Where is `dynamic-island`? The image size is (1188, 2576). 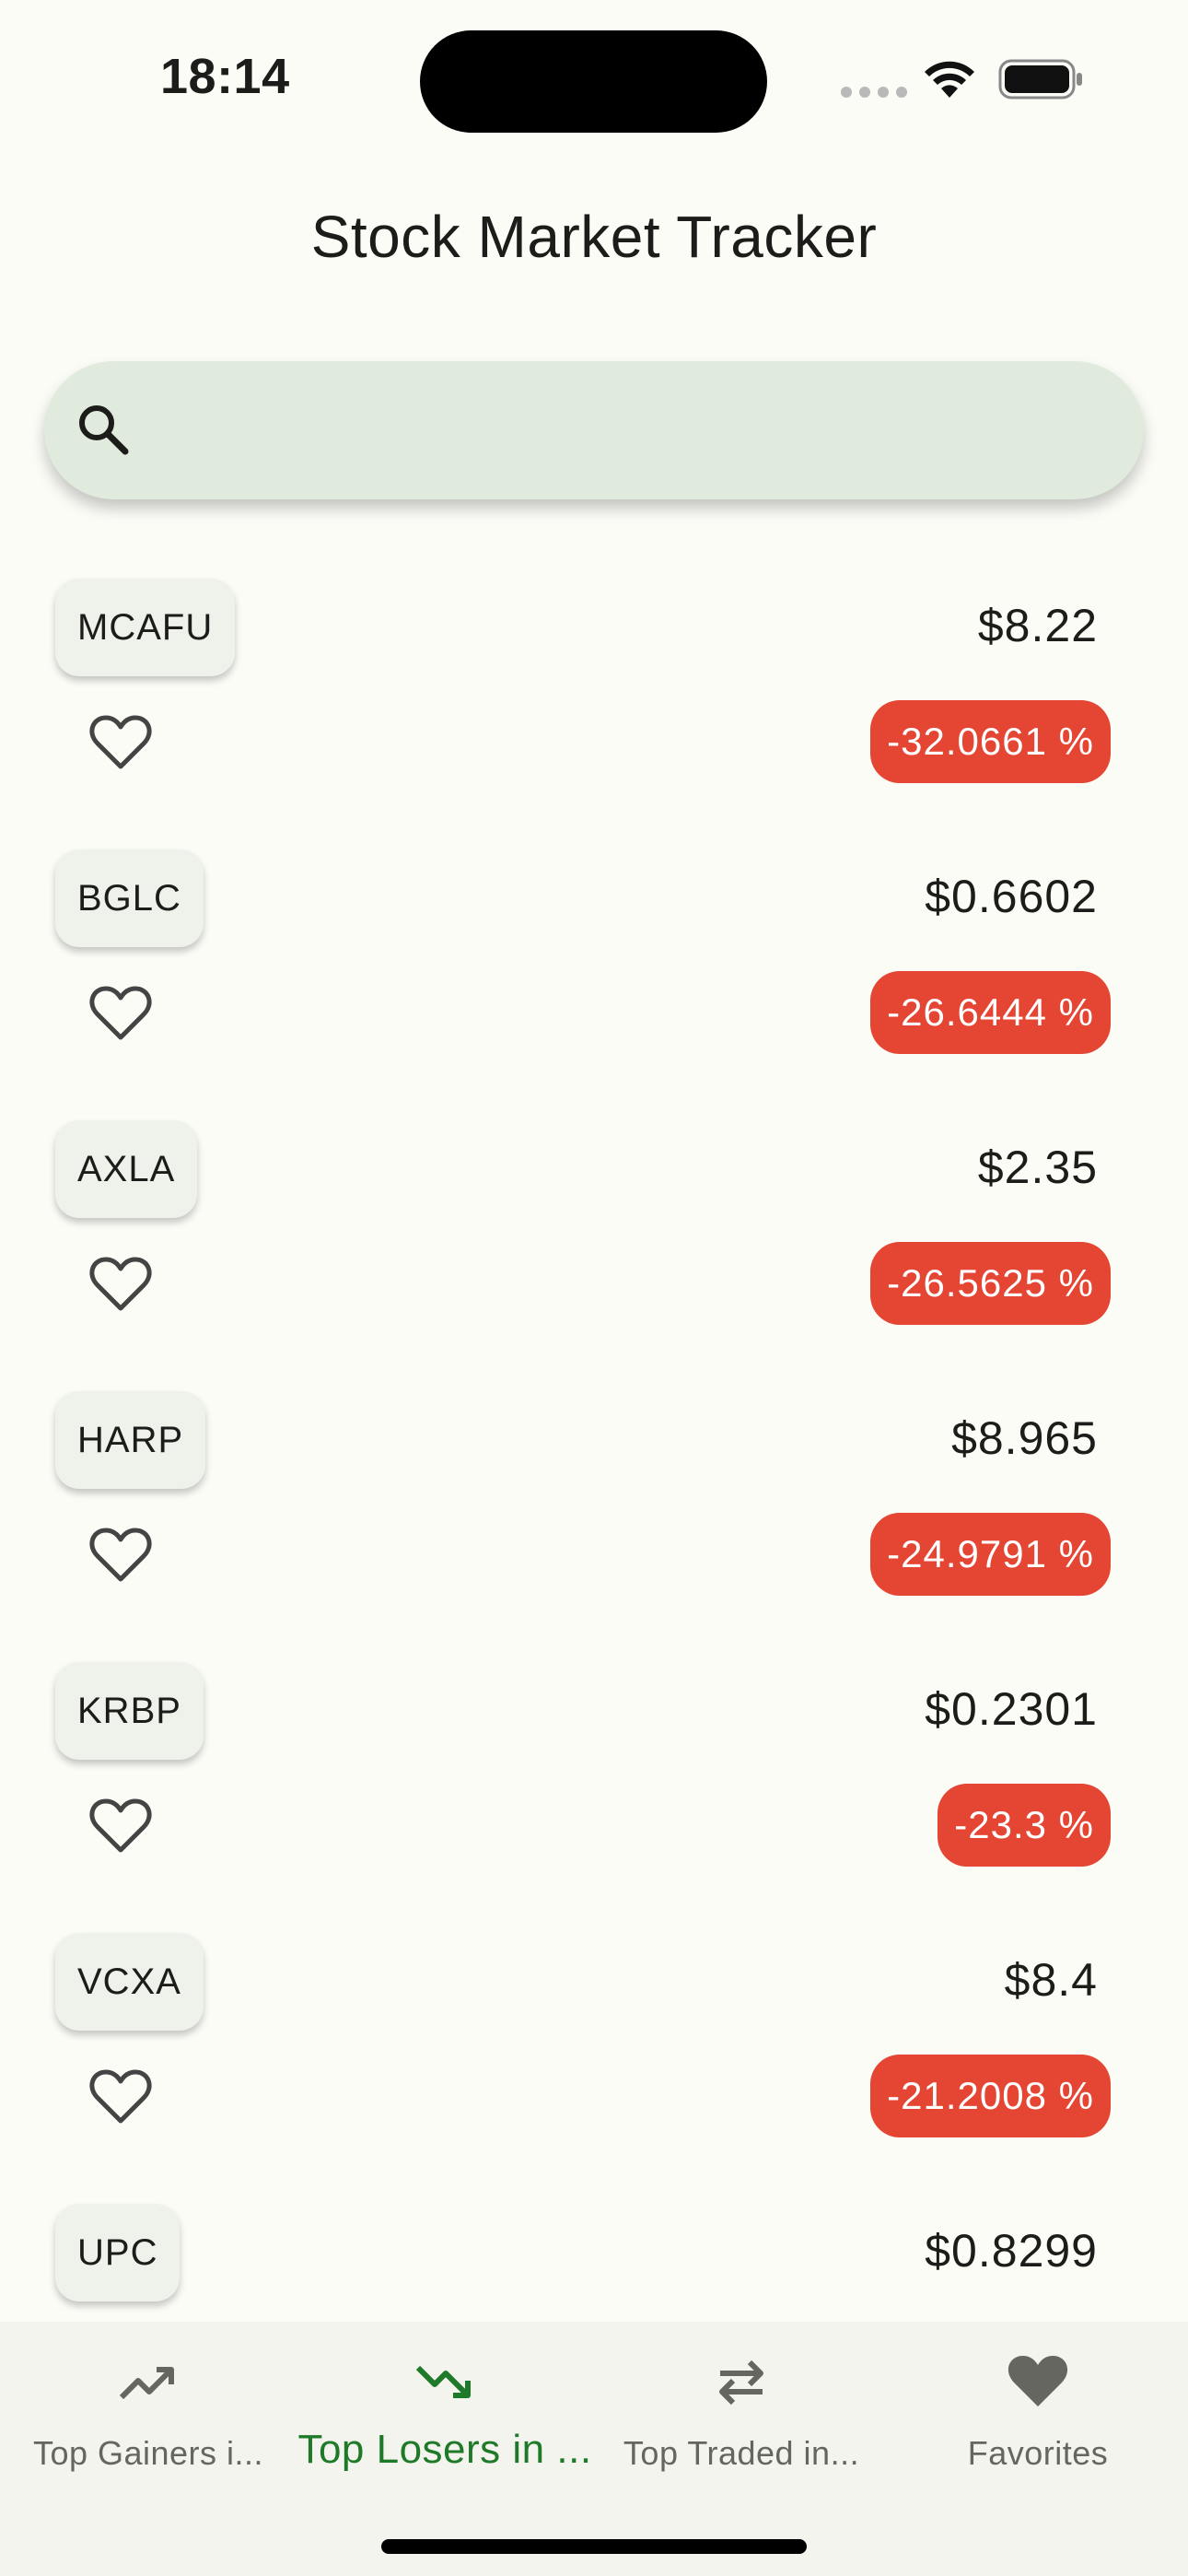 dynamic-island is located at coordinates (593, 81).